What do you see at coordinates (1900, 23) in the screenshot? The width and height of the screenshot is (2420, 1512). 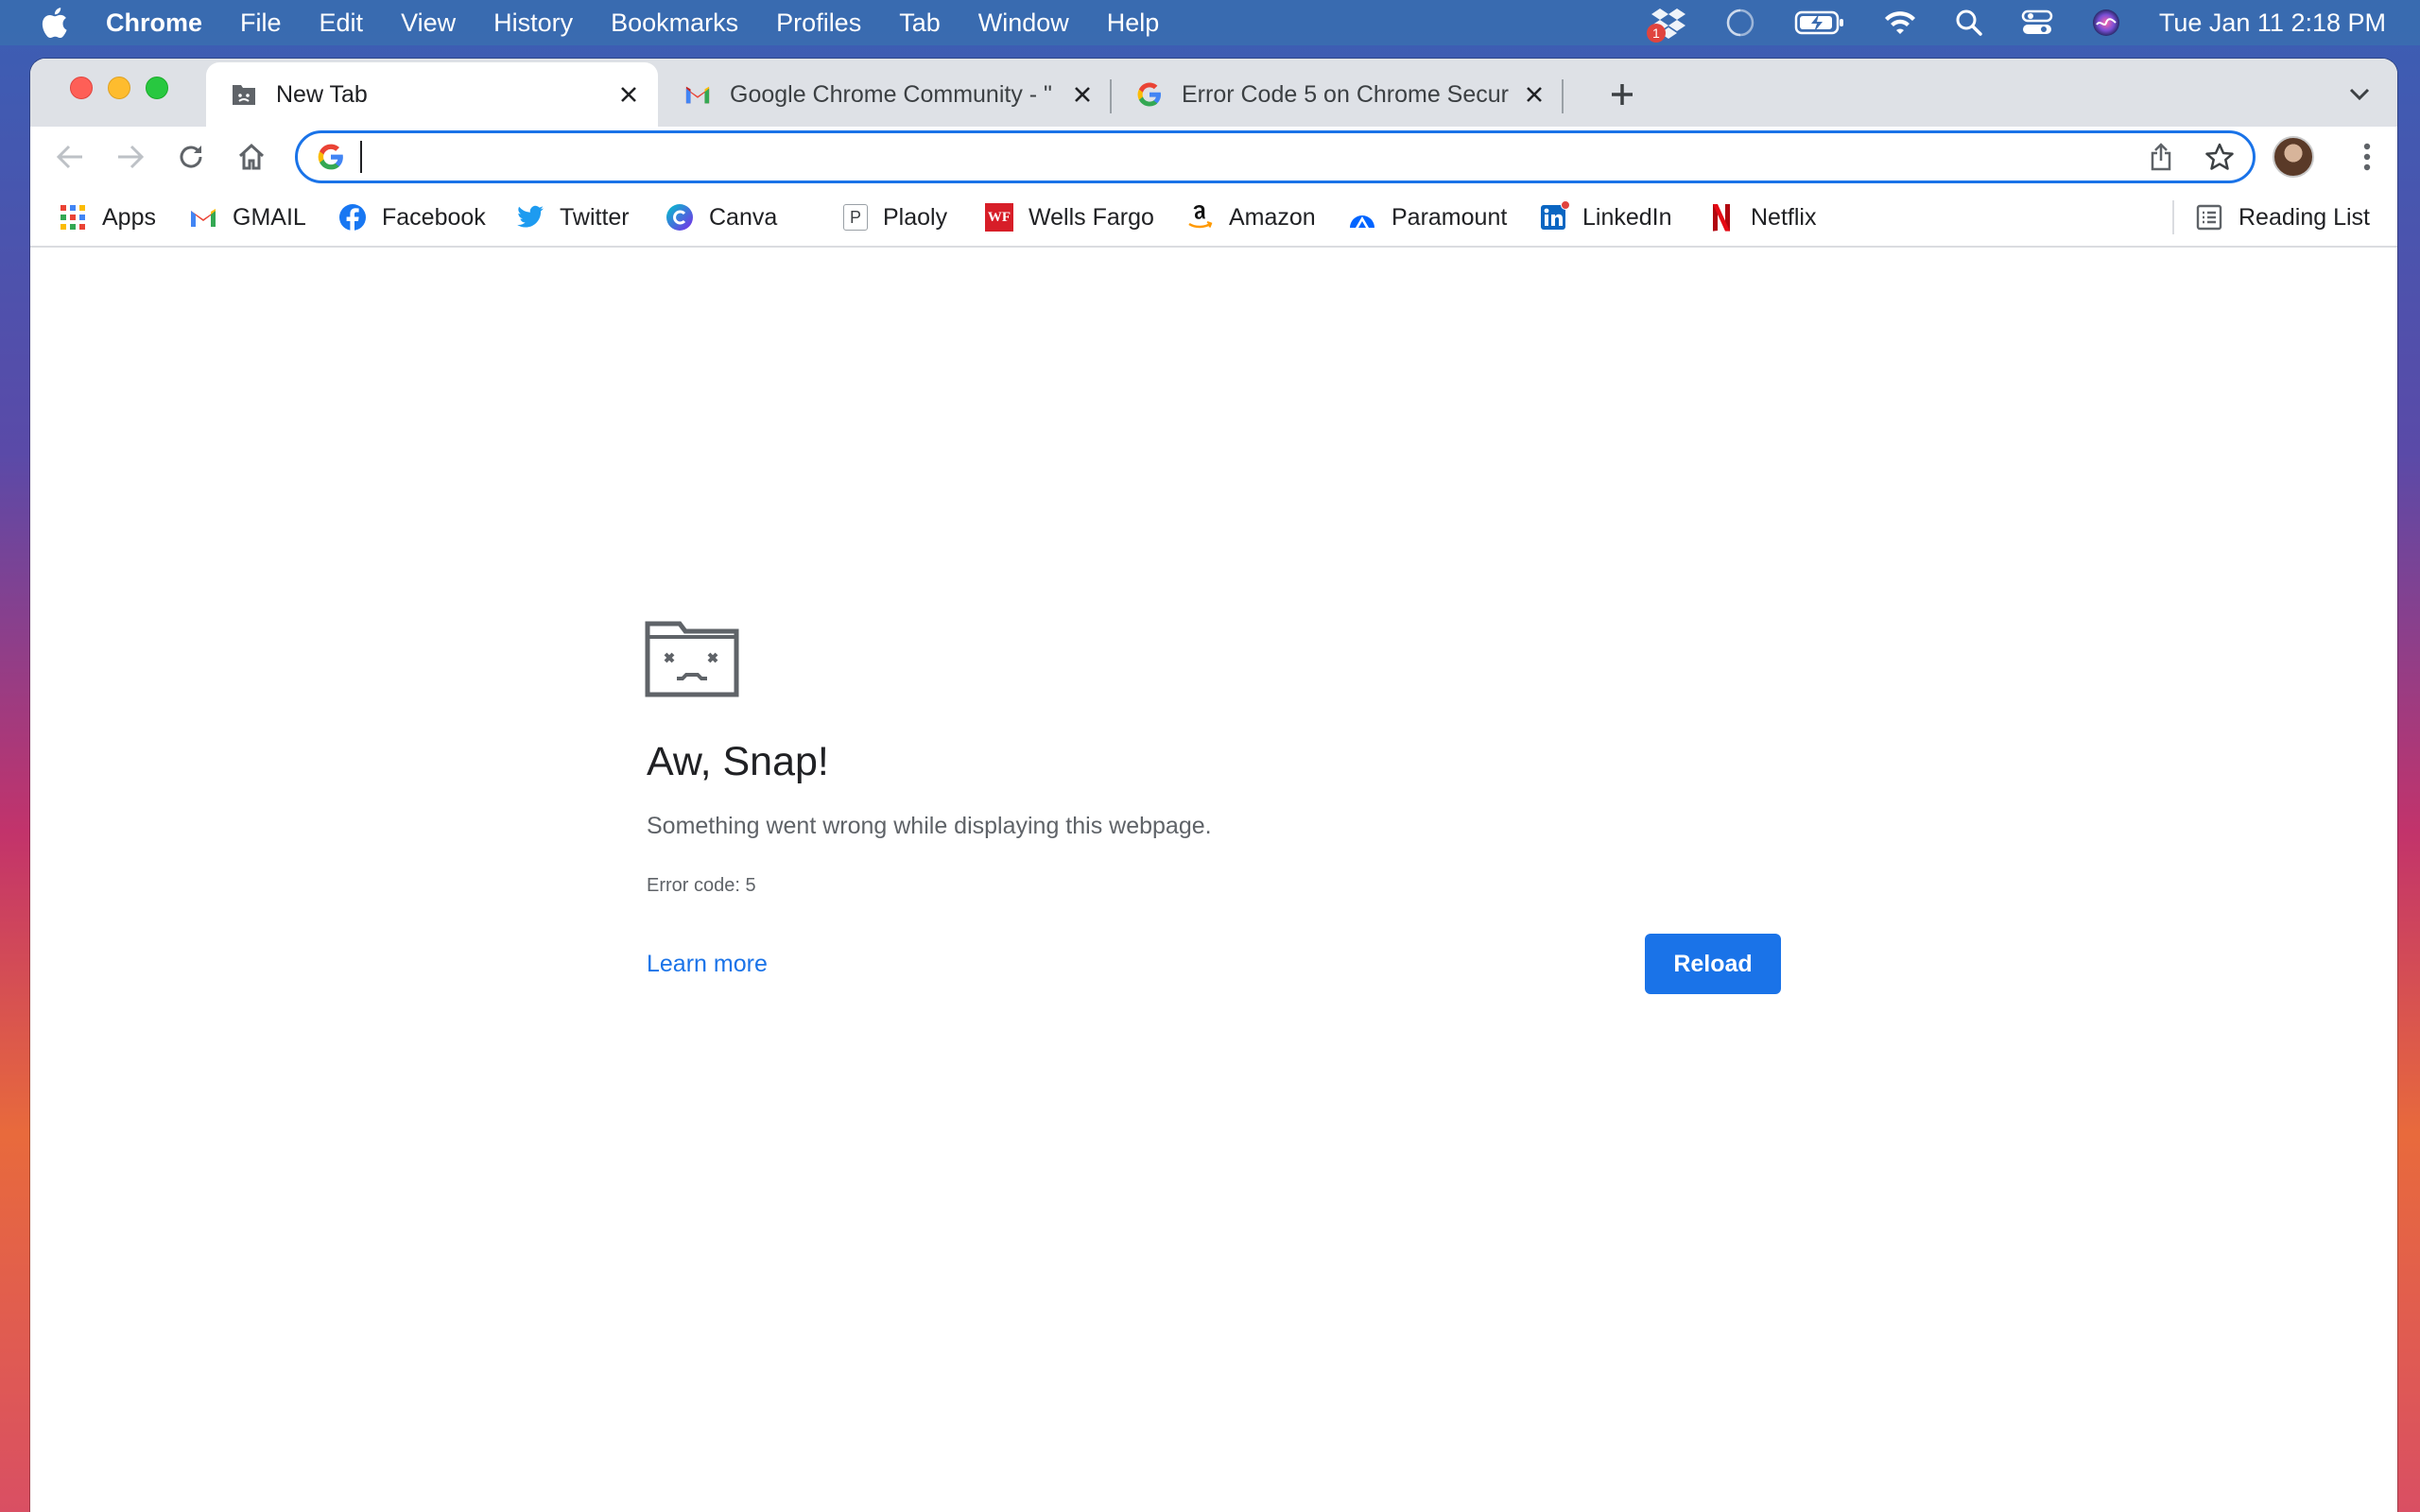 I see `wifi-icon` at bounding box center [1900, 23].